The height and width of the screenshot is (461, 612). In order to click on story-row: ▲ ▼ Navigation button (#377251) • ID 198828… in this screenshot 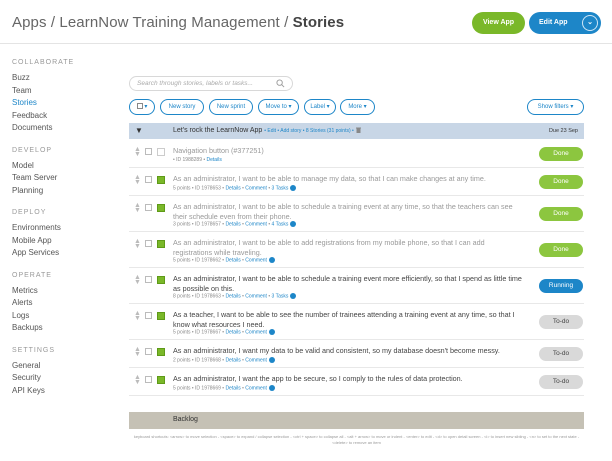, I will do `click(356, 154)`.